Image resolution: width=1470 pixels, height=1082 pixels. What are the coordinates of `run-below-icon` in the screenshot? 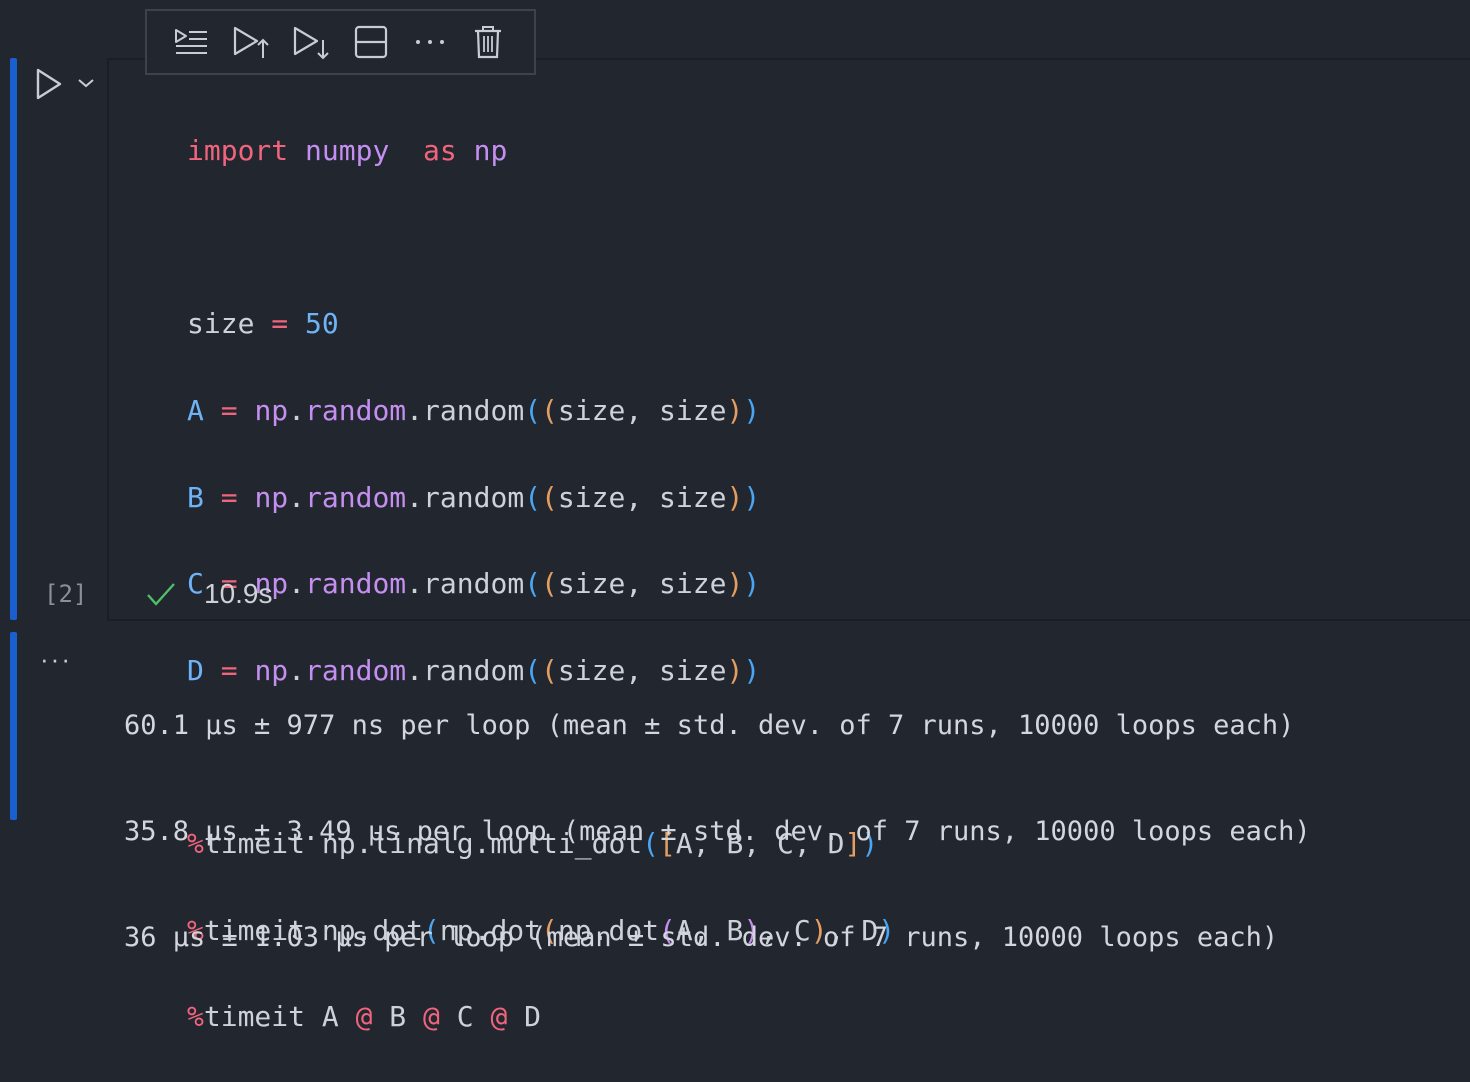 It's located at (311, 43).